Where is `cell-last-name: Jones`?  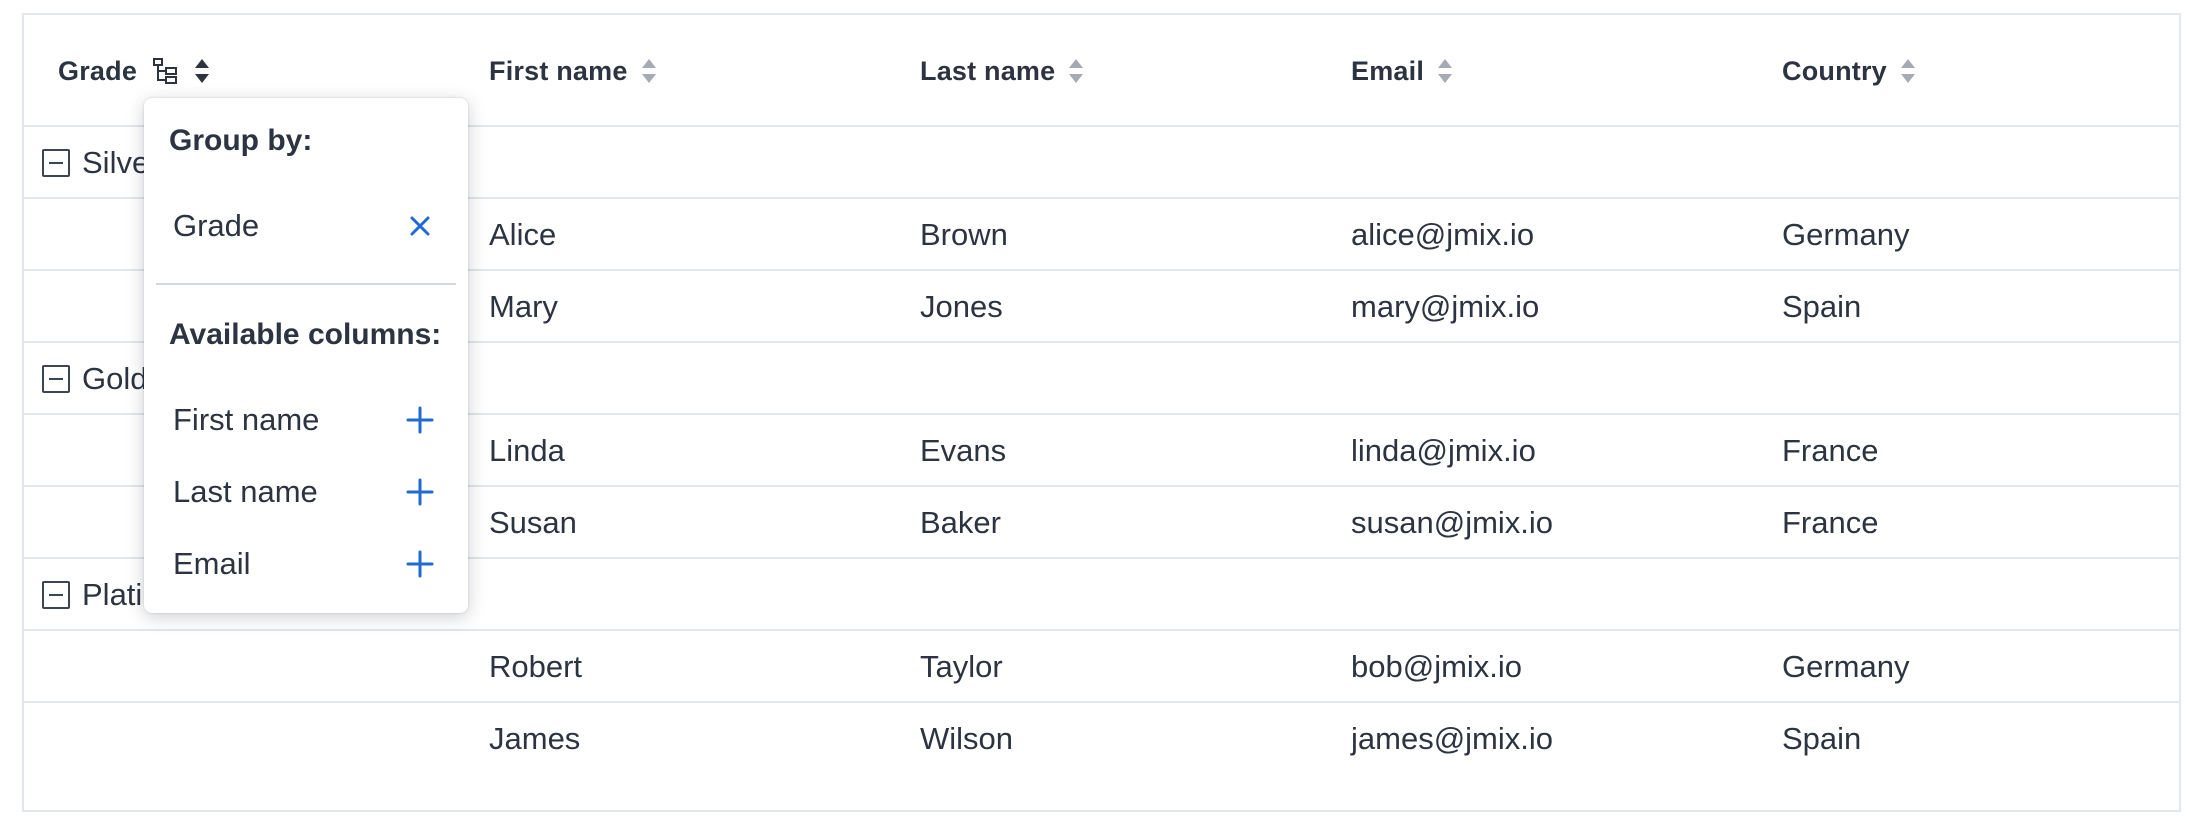
cell-last-name: Jones is located at coordinates (961, 306).